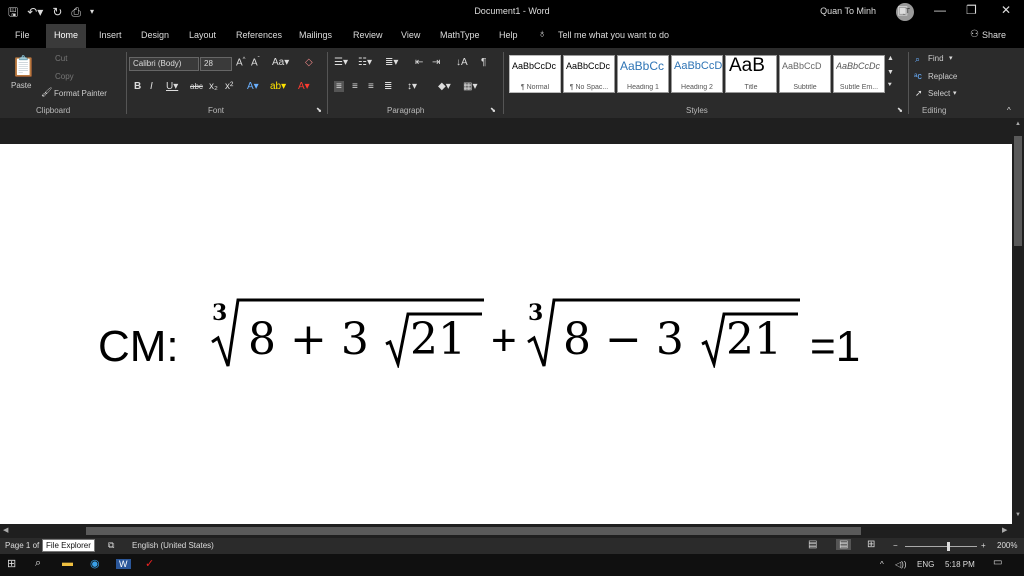 The height and width of the screenshot is (576, 1024). What do you see at coordinates (309, 62) in the screenshot?
I see `clear-formatting-icon: ◇` at bounding box center [309, 62].